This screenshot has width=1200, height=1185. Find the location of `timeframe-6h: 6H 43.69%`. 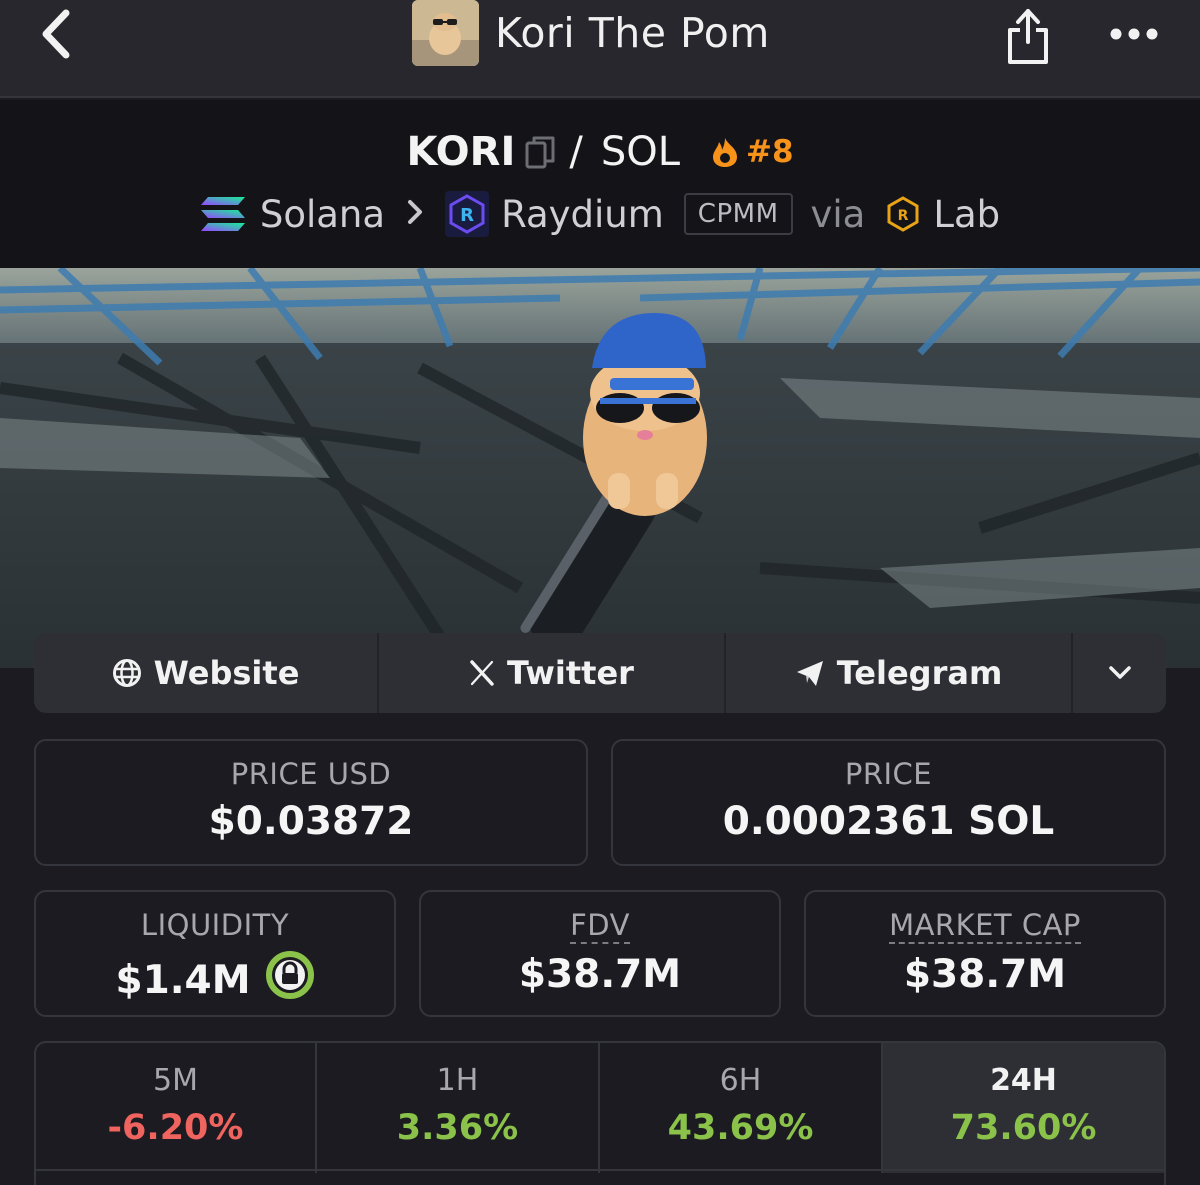

timeframe-6h: 6H 43.69% is located at coordinates (741, 1108).